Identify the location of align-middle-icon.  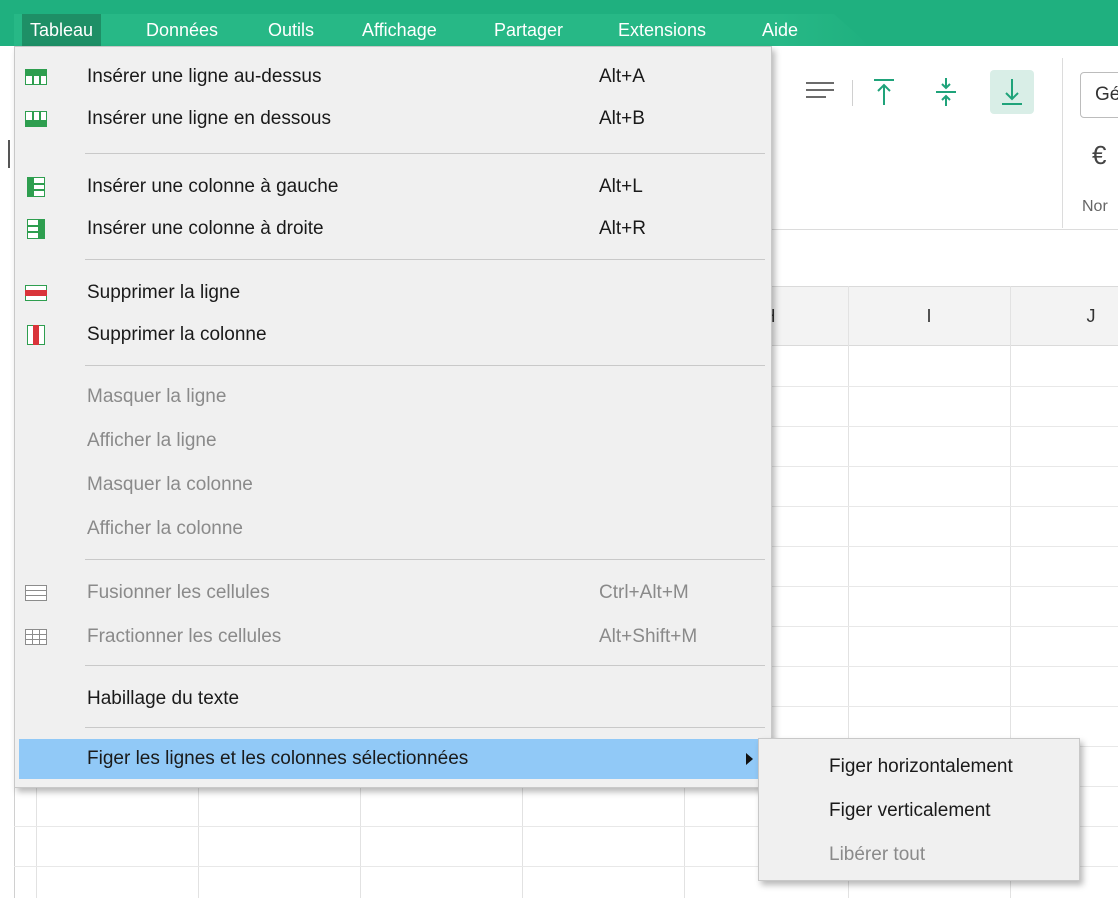
(946, 92).